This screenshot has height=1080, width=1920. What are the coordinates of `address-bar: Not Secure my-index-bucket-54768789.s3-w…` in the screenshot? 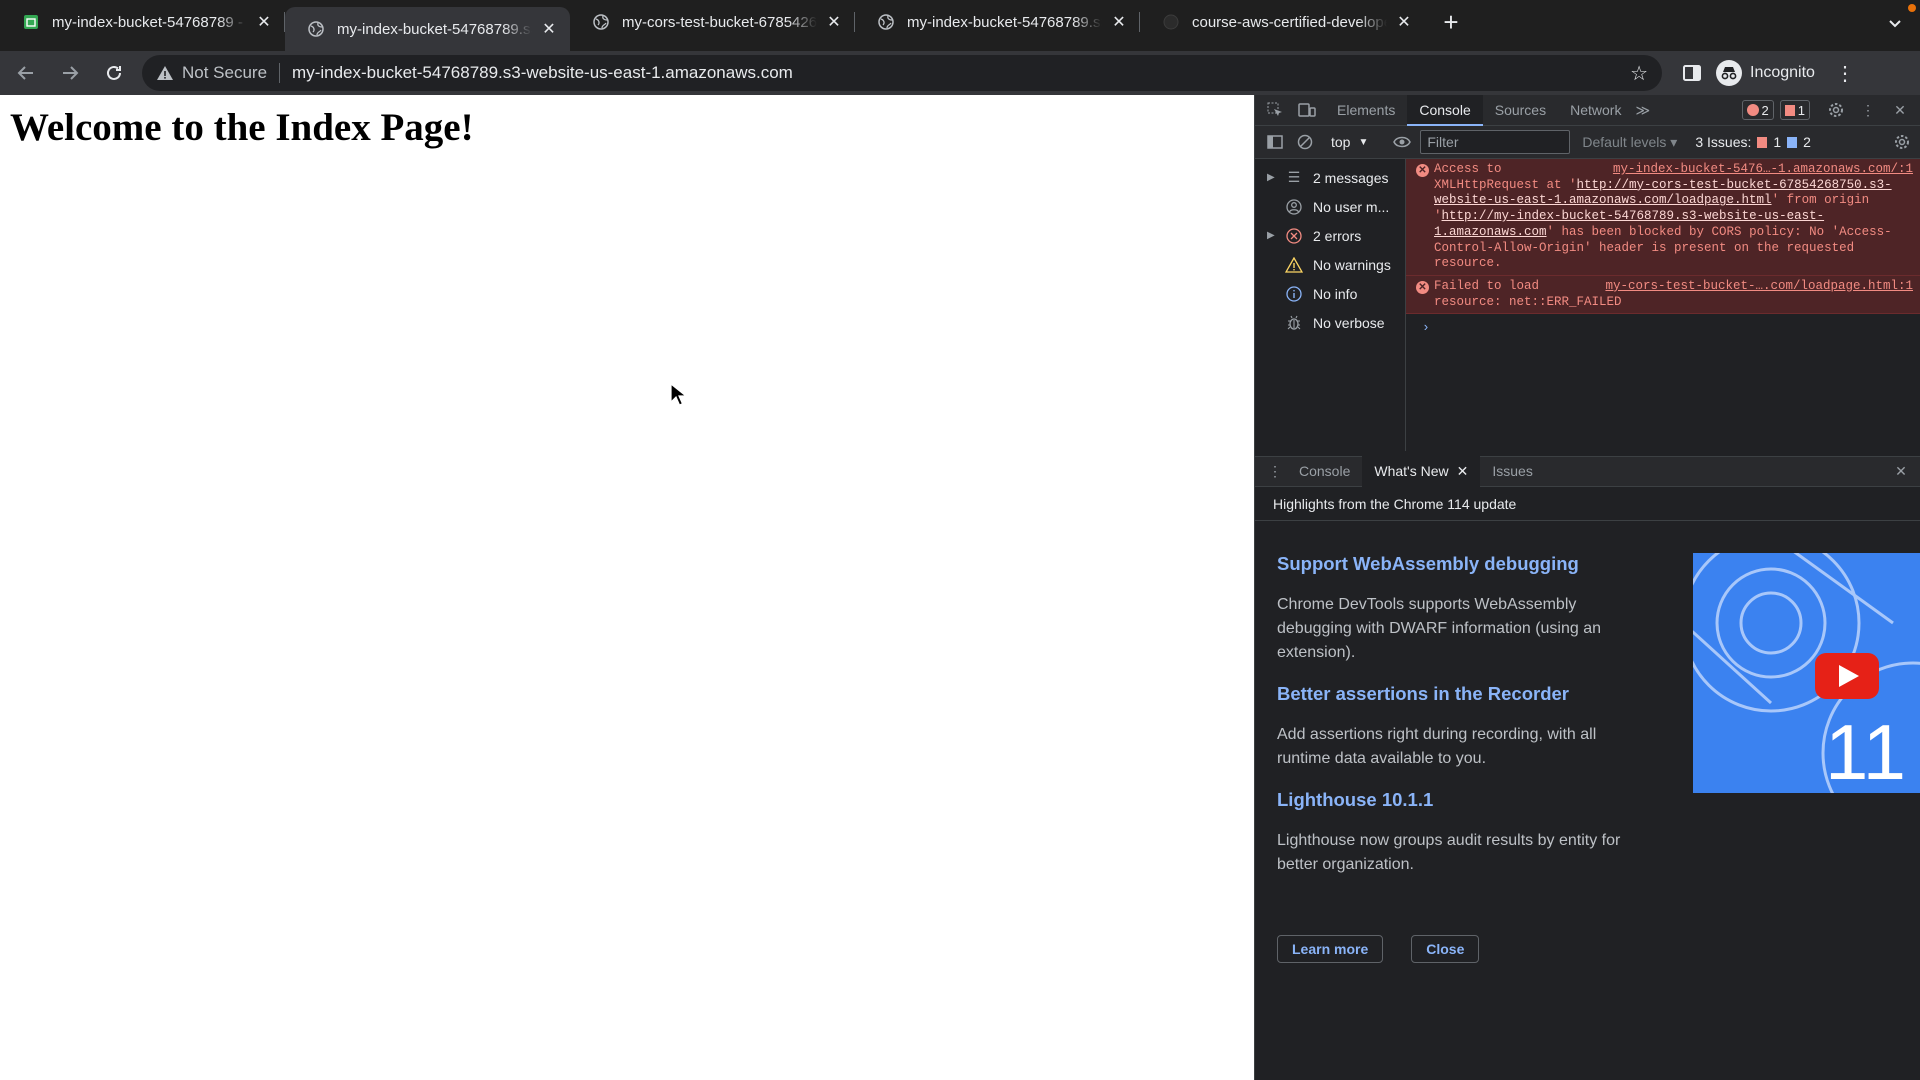 It's located at (902, 73).